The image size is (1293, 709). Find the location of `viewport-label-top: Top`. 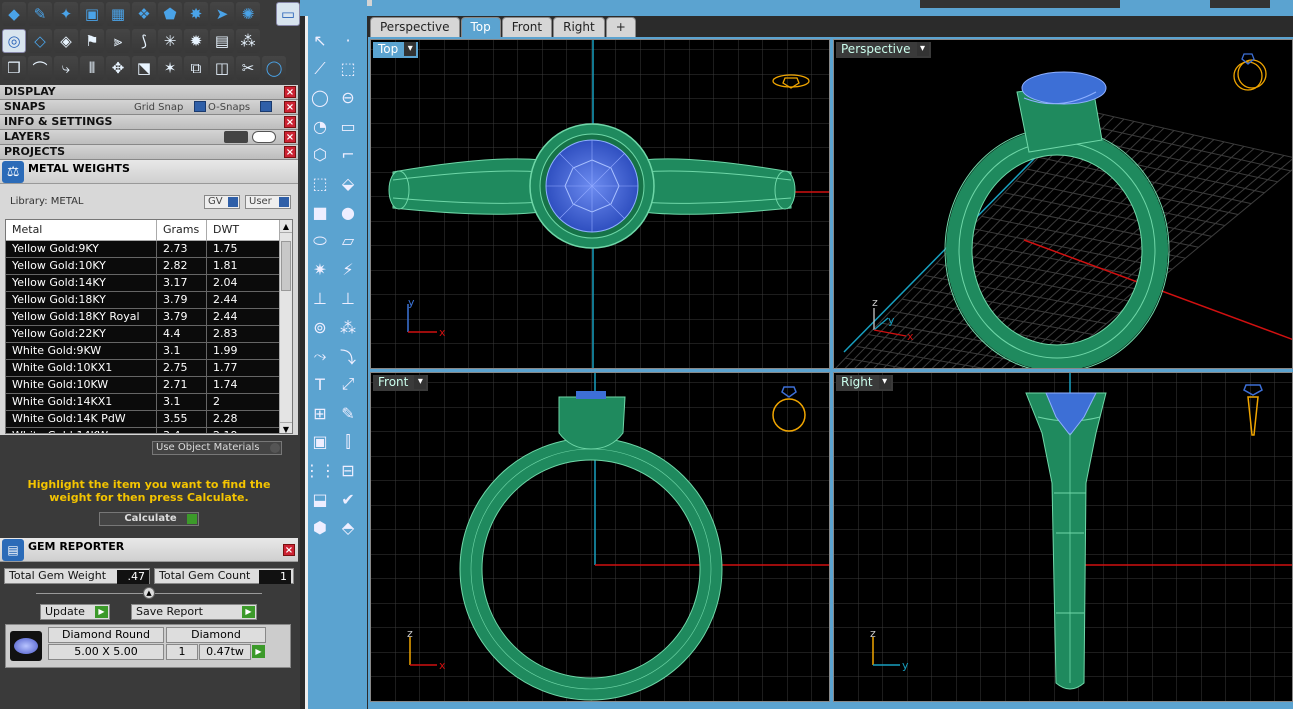

viewport-label-top: Top is located at coordinates (396, 50).